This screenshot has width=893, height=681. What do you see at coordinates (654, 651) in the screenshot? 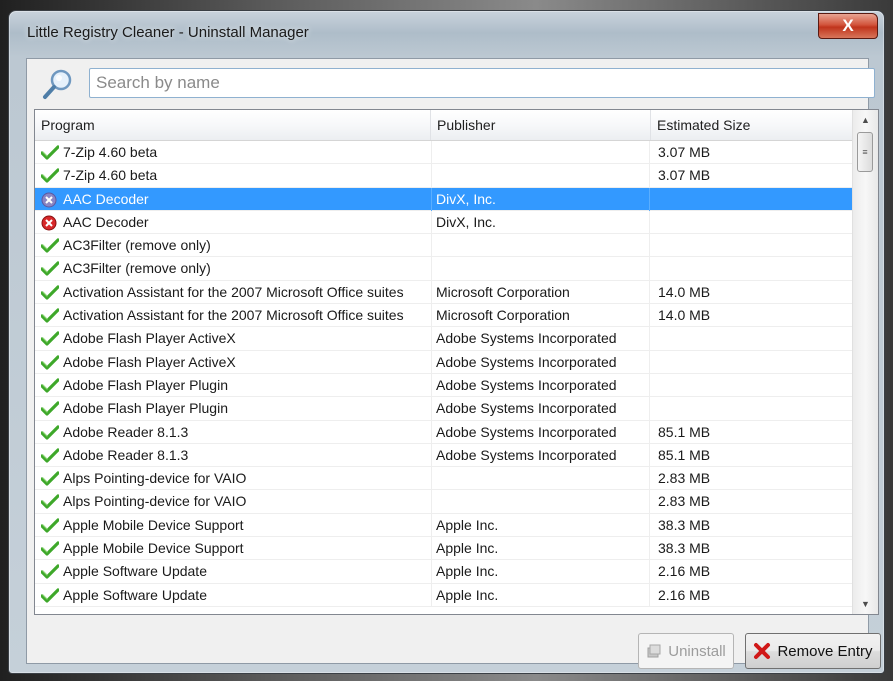
I see `uninstall-icon` at bounding box center [654, 651].